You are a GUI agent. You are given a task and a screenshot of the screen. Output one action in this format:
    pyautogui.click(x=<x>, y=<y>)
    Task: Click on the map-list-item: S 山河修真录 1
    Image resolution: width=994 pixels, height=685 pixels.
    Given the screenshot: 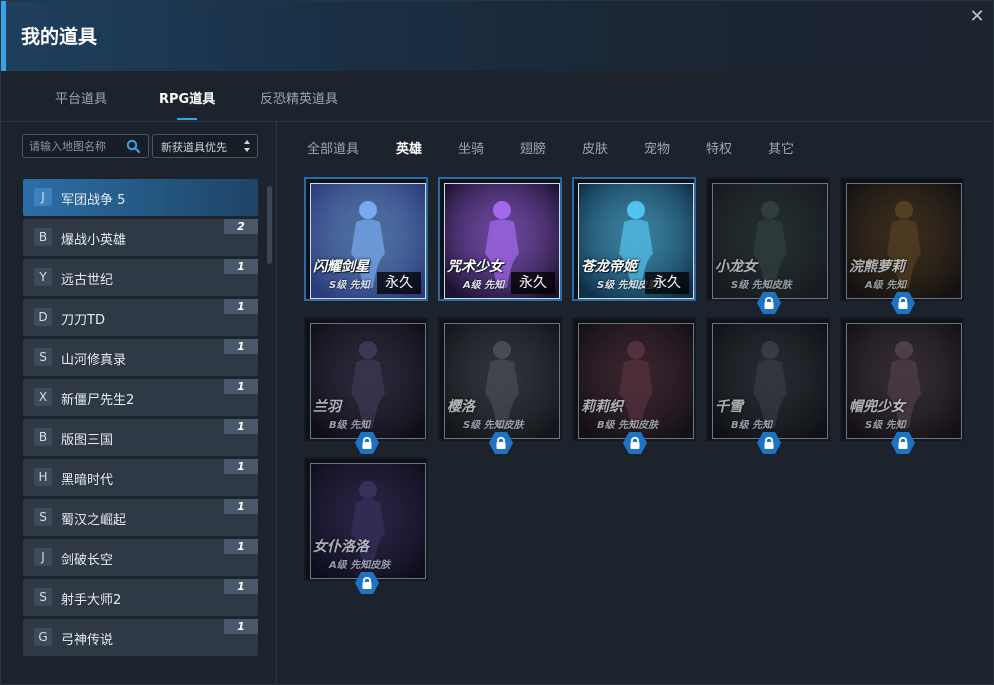 What is the action you would take?
    pyautogui.click(x=140, y=357)
    